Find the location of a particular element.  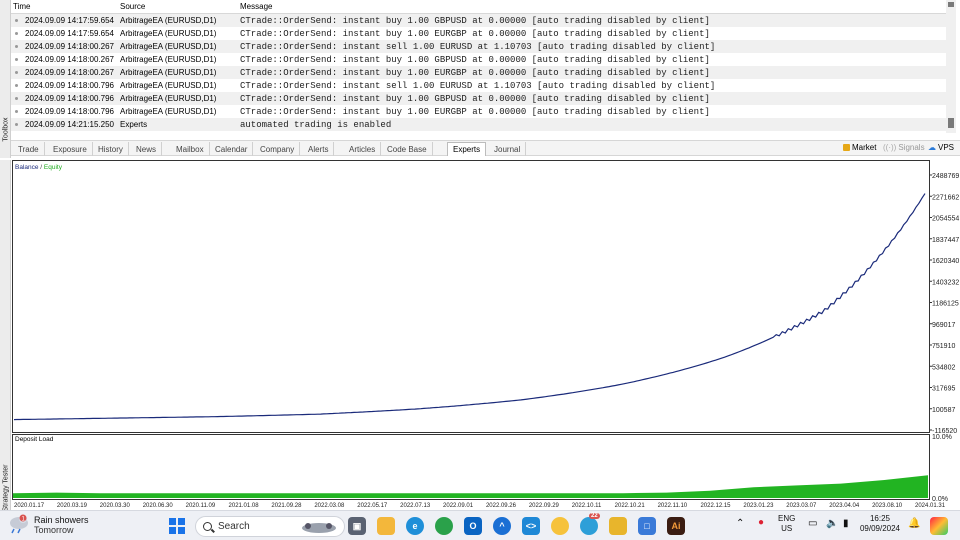

chart-legend: Balance / Equity is located at coordinates (39, 167).